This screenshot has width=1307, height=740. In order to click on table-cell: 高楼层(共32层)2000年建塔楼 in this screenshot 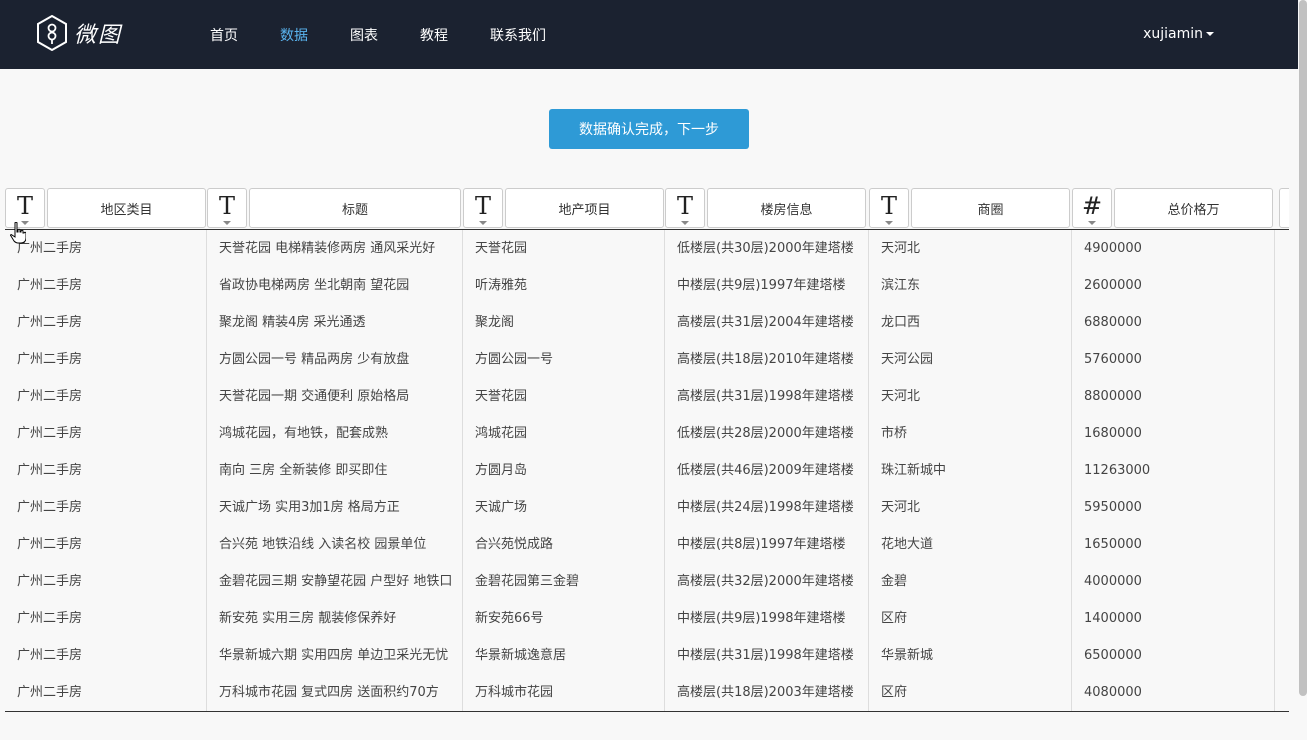, I will do `click(767, 581)`.